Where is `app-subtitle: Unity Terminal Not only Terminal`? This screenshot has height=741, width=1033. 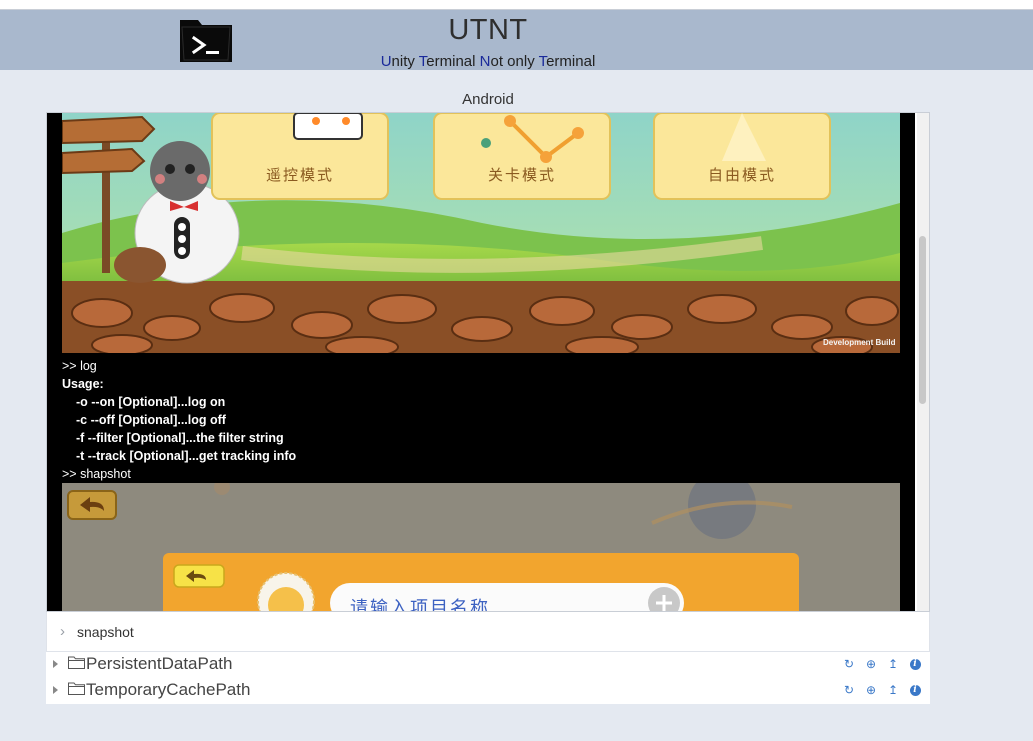 app-subtitle: Unity Terminal Not only Terminal is located at coordinates (488, 61).